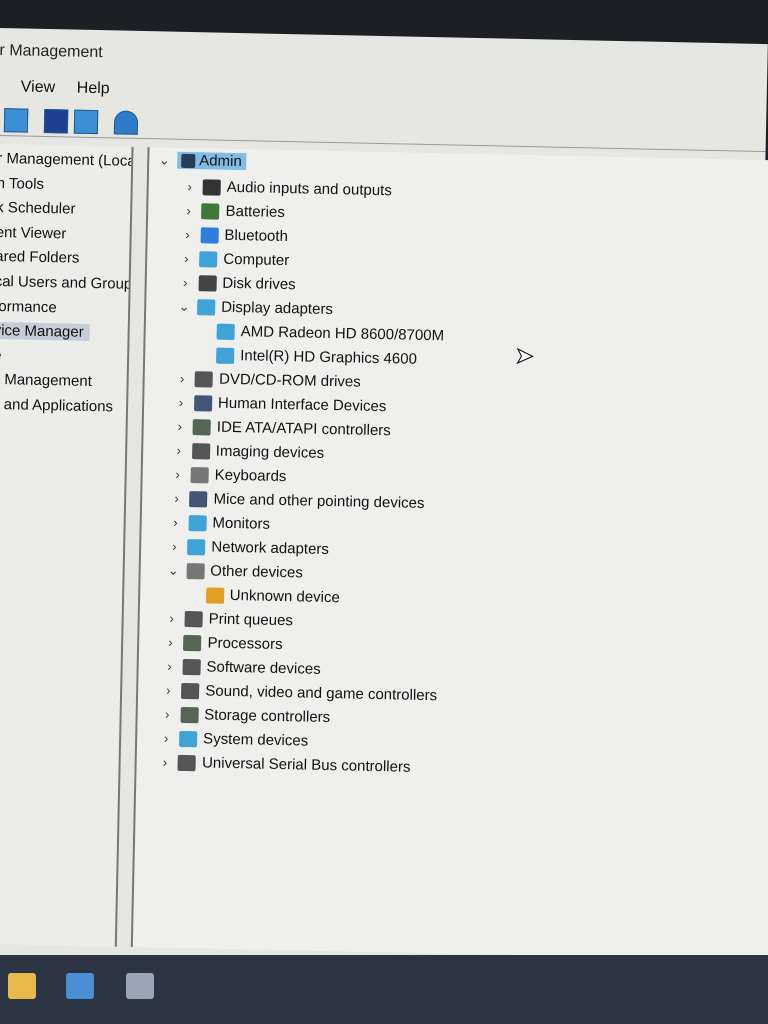  I want to click on window-title: r Management, so click(51, 51).